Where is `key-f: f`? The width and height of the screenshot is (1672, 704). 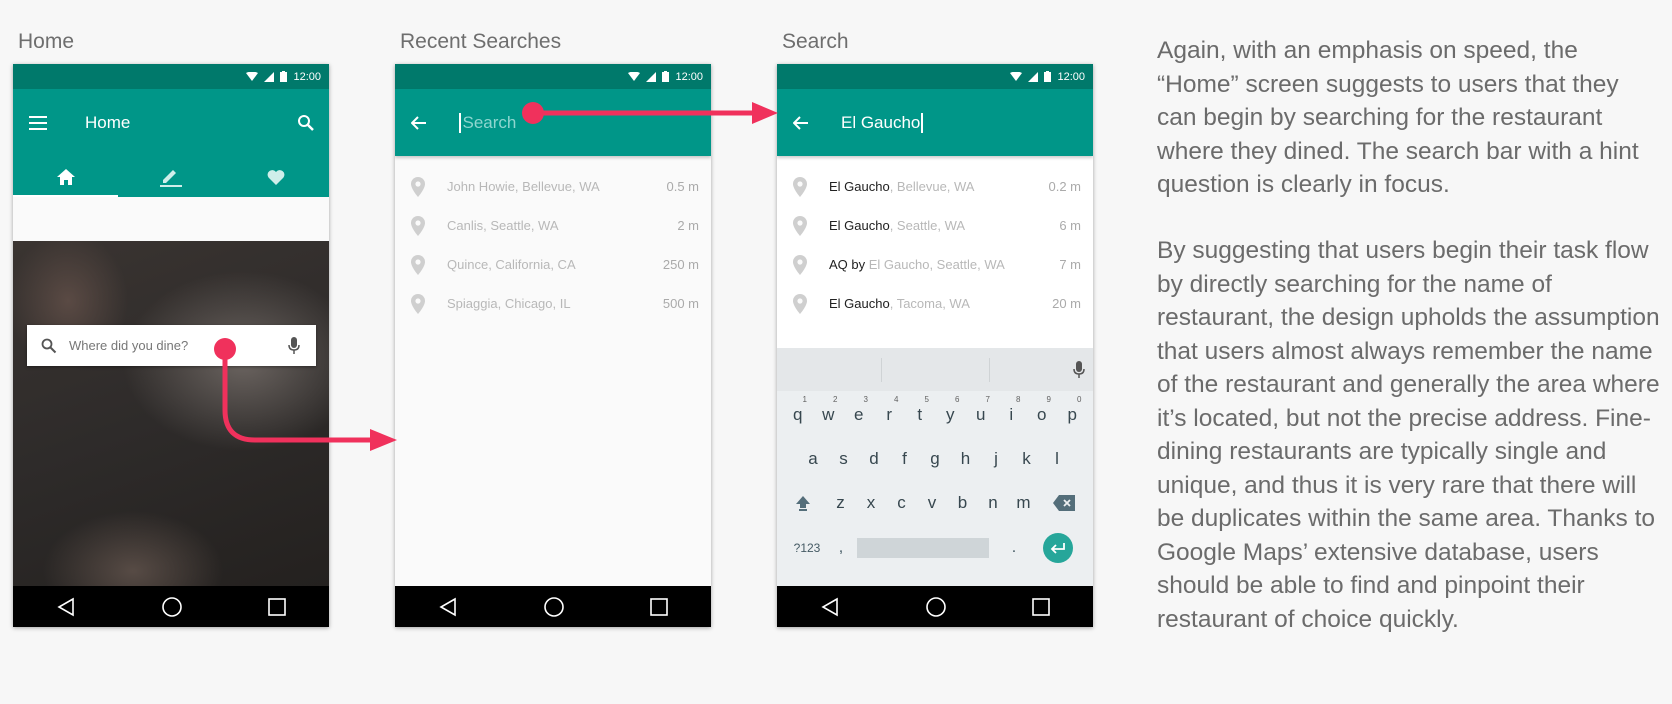 key-f: f is located at coordinates (904, 459).